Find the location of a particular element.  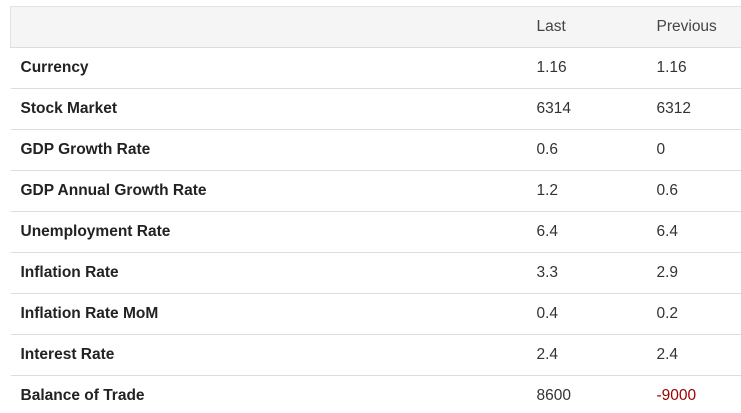

table-row: Interest Rate 2.4 2.4 is located at coordinates (375, 355).